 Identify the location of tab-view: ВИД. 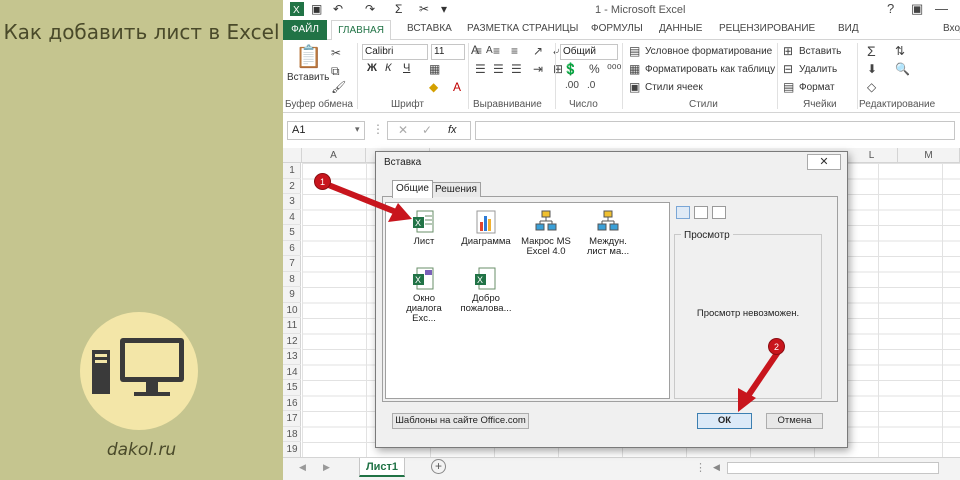
(848, 28).